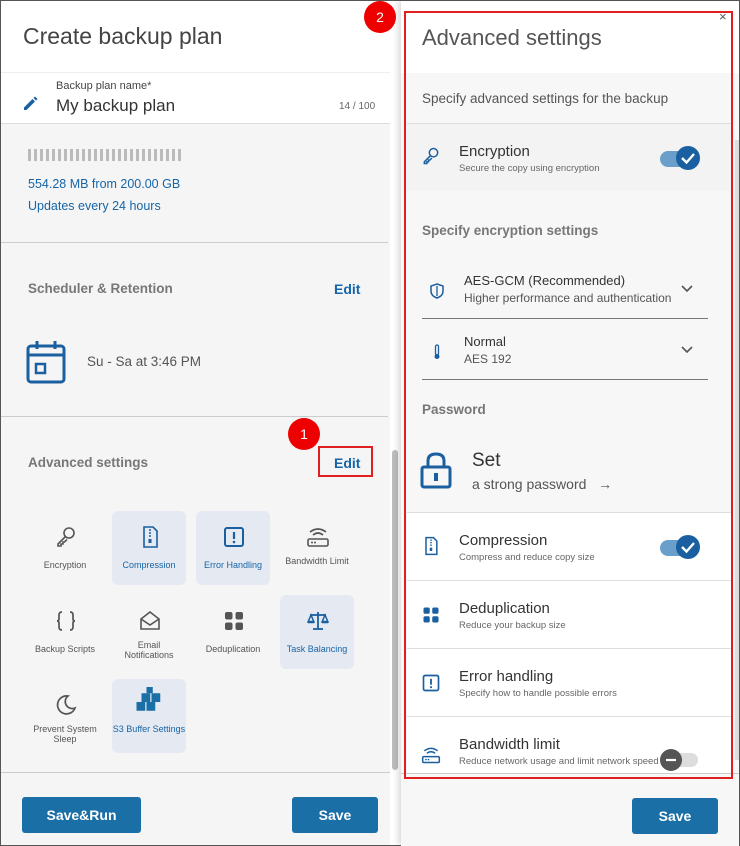 Image resolution: width=740 pixels, height=846 pixels. I want to click on tile-error-handling: Error Handling, so click(233, 548).